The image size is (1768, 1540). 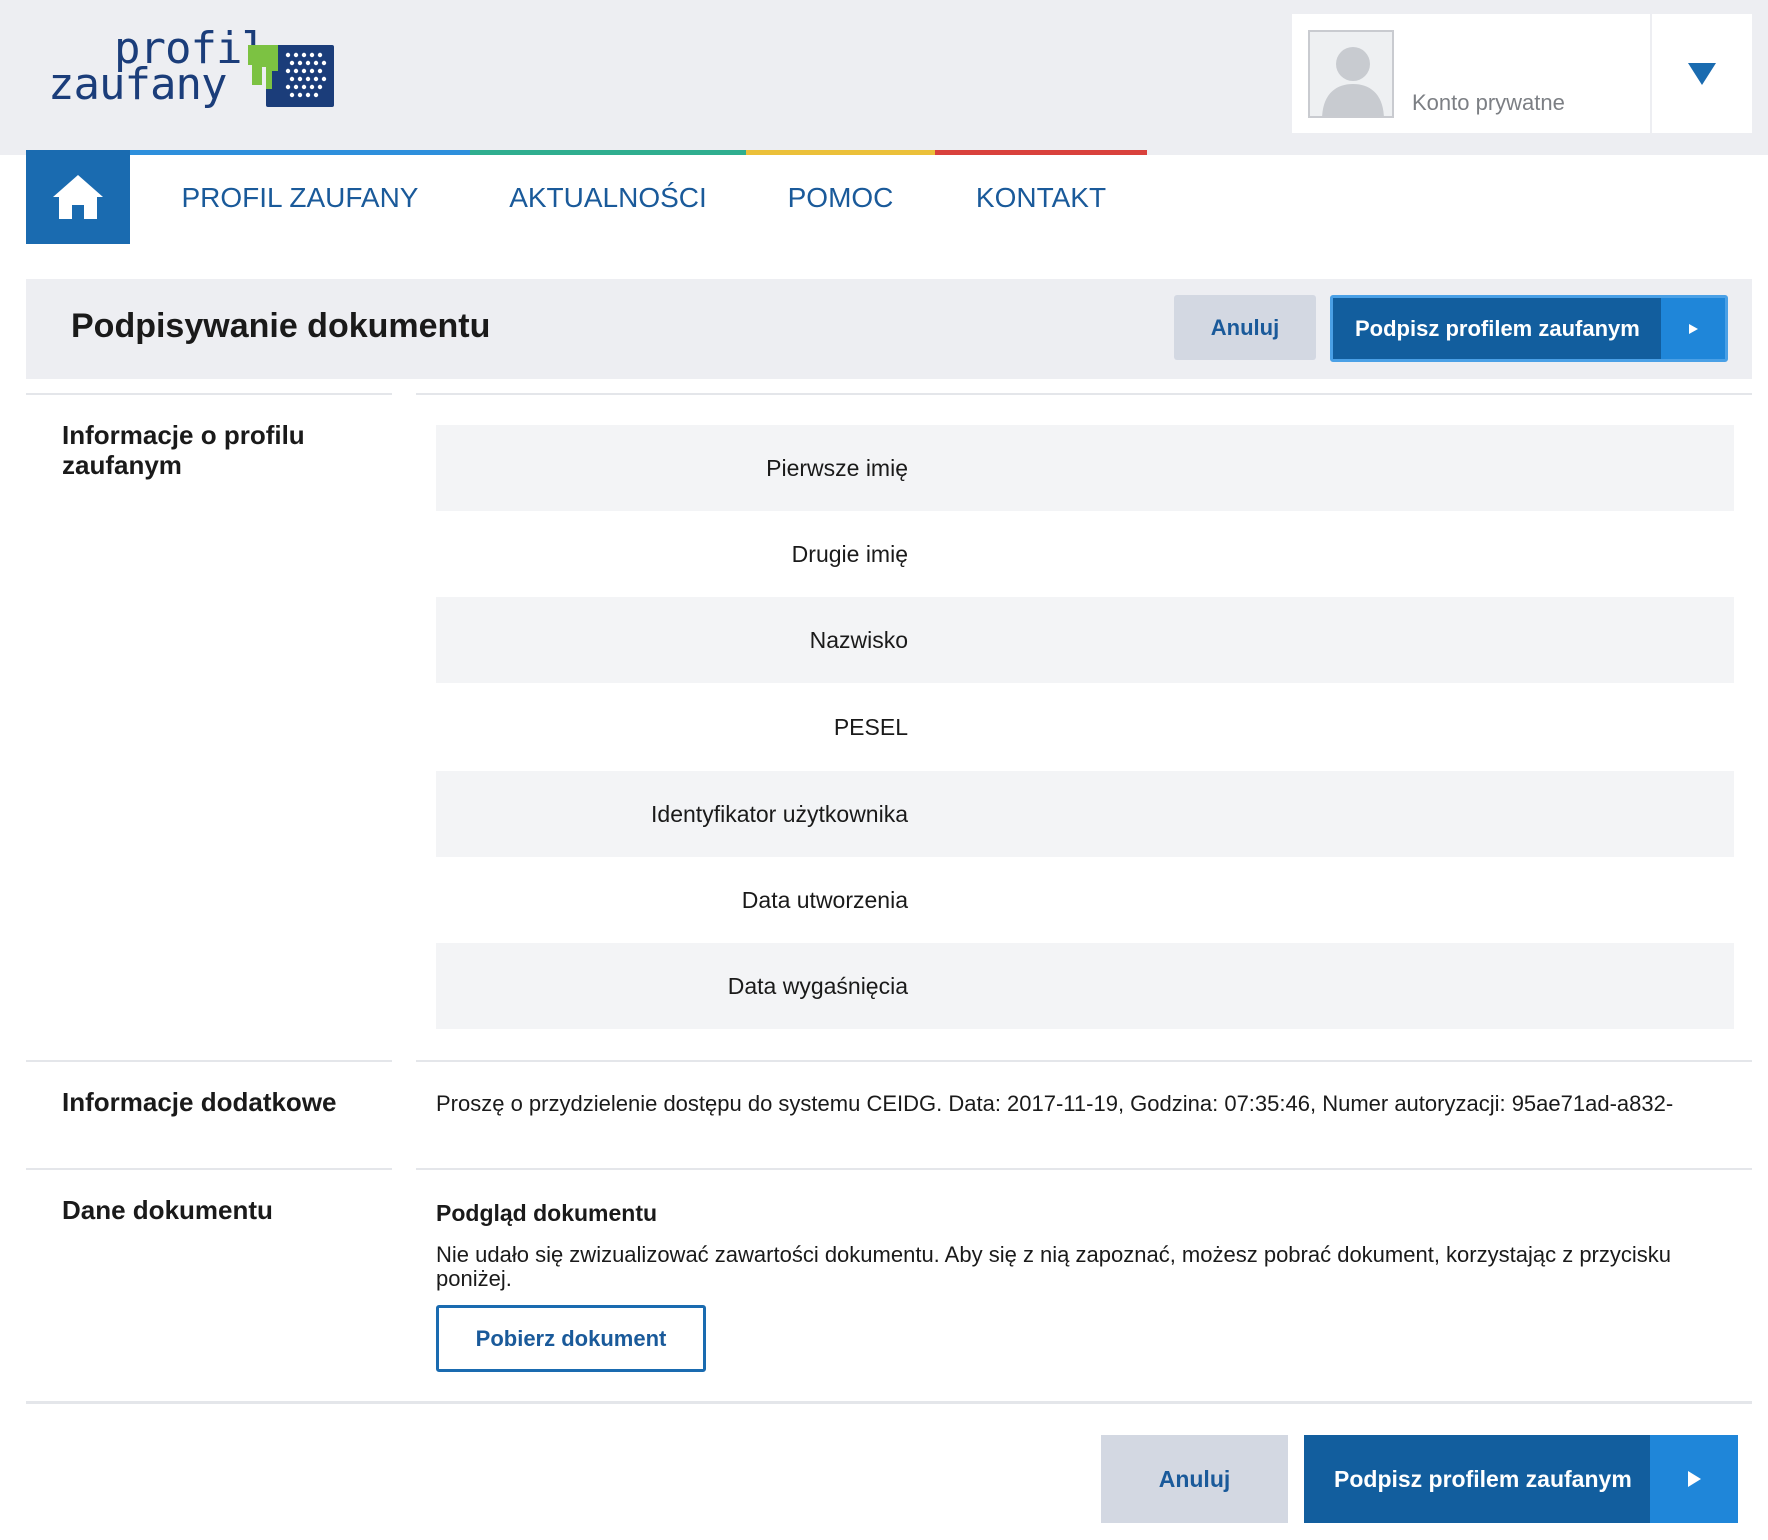 I want to click on home-icon, so click(x=78, y=197).